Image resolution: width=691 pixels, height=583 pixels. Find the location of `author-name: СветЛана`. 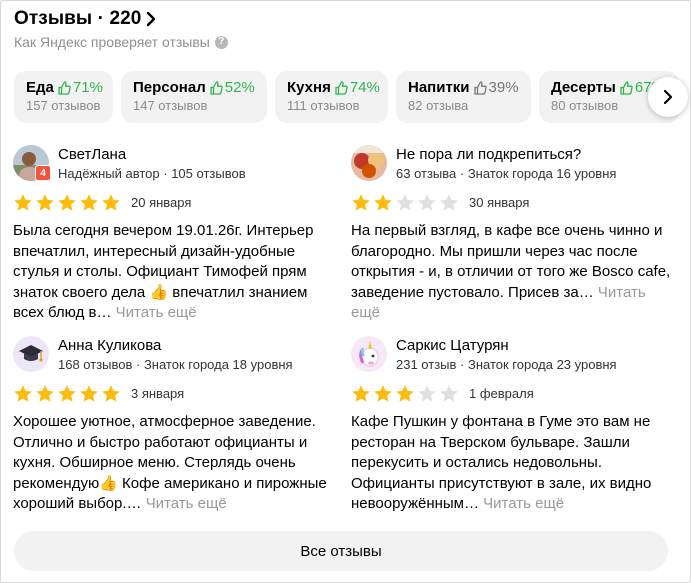

author-name: СветЛана is located at coordinates (152, 154).